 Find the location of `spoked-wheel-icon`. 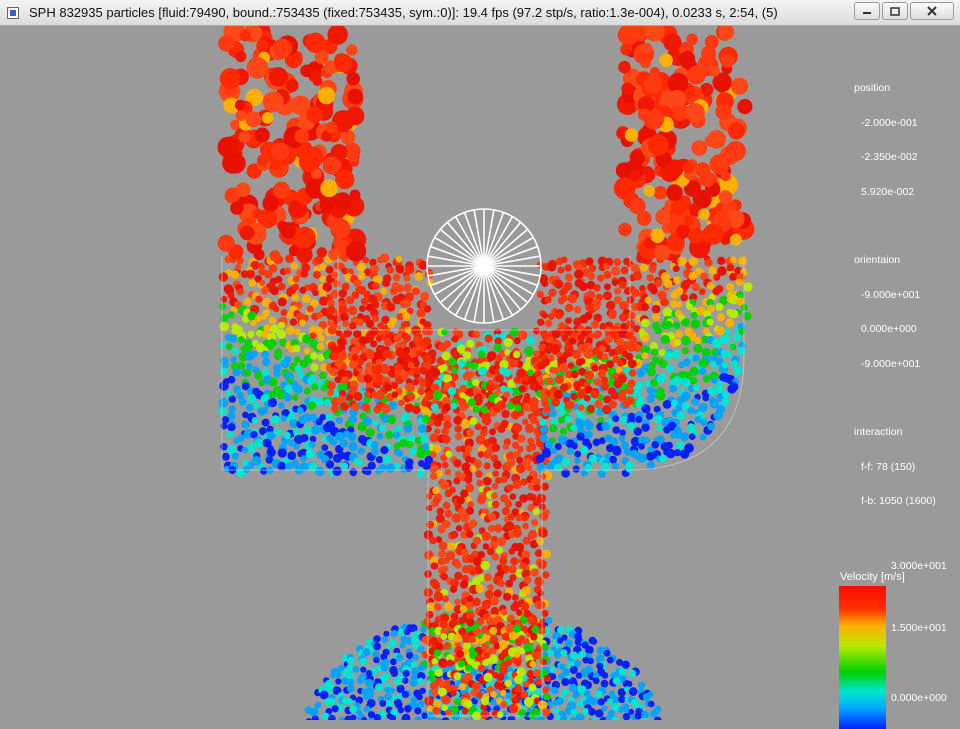

spoked-wheel-icon is located at coordinates (484, 266).